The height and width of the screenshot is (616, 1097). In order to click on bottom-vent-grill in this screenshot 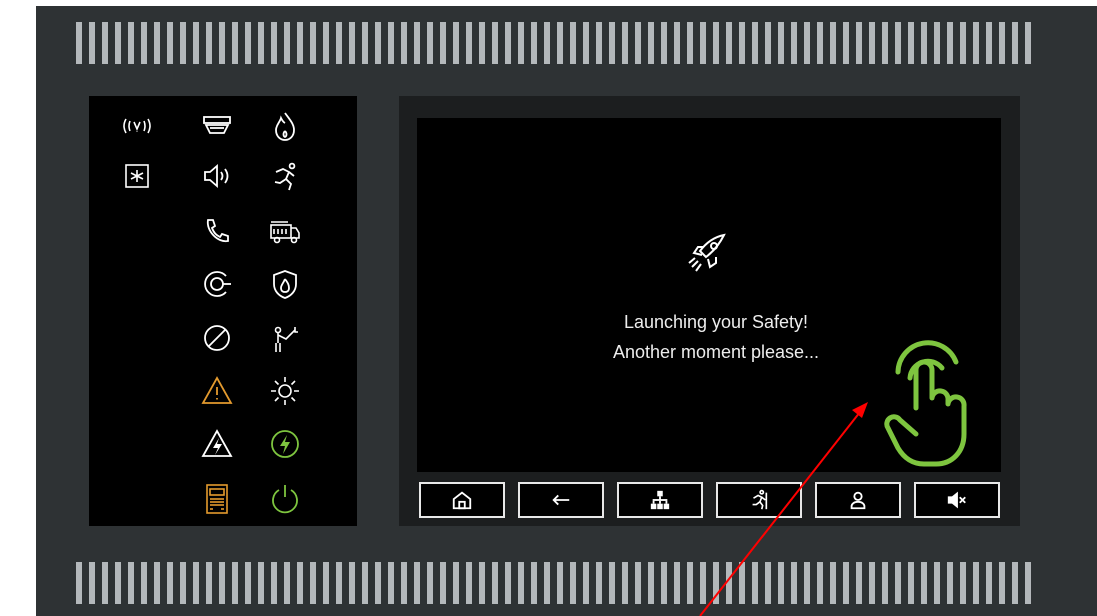, I will do `click(557, 583)`.